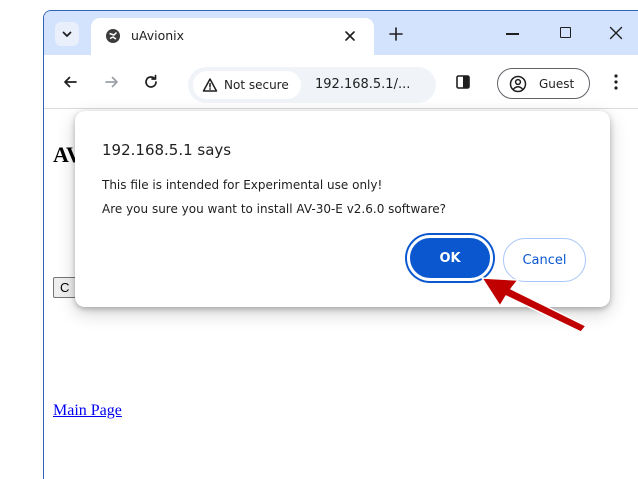  Describe the element at coordinates (565, 32) in the screenshot. I see `maximize-icon` at that location.